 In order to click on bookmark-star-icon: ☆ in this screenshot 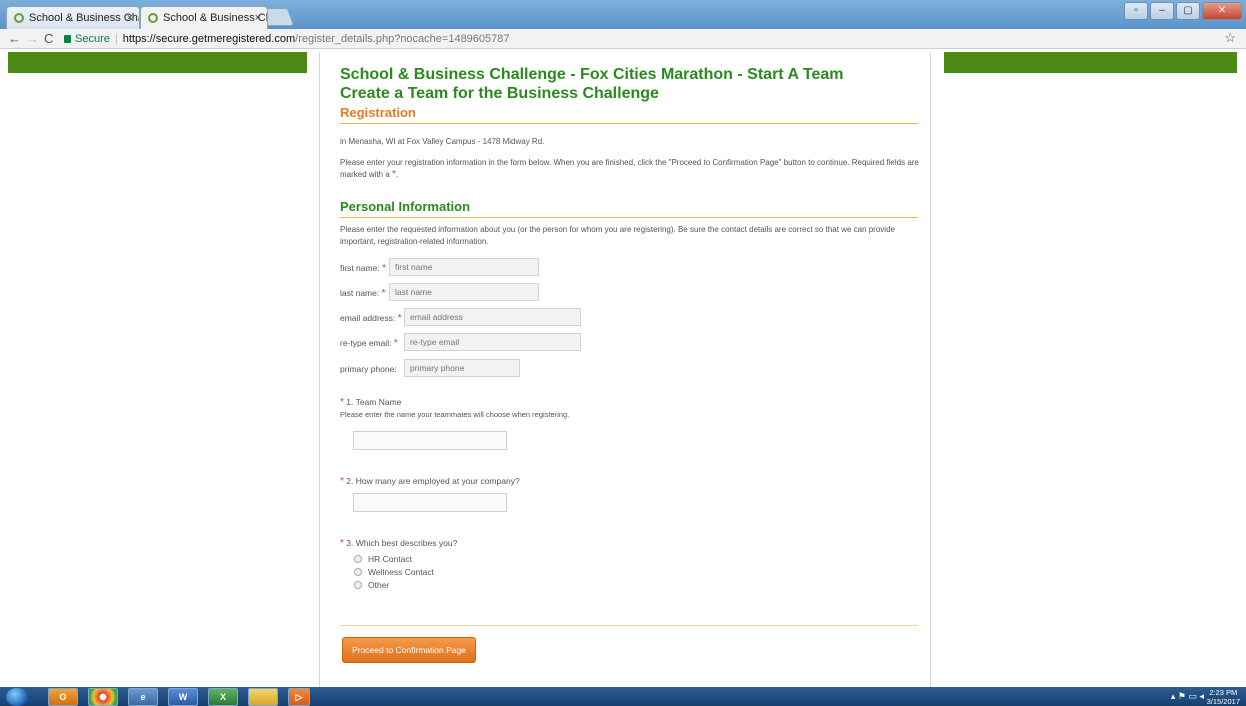, I will do `click(1230, 38)`.